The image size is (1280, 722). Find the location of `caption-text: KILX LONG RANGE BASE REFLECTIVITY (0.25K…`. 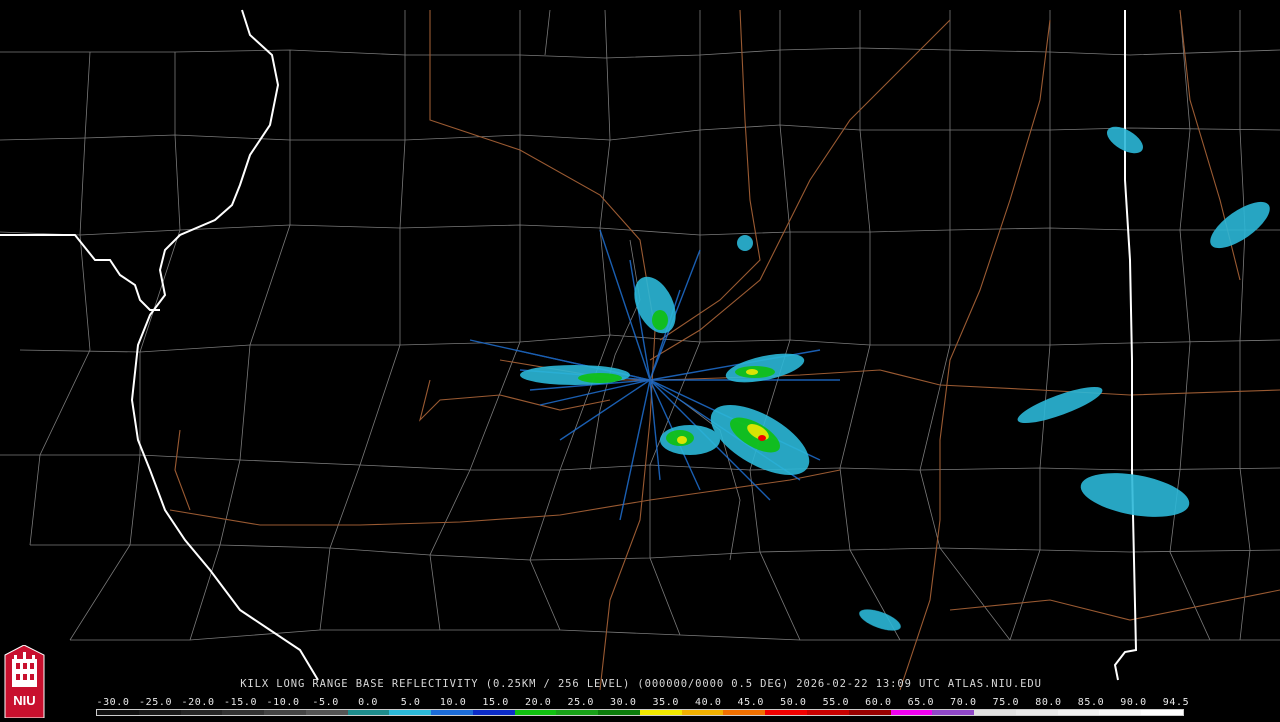

caption-text: KILX LONG RANGE BASE REFLECTIVITY (0.25K… is located at coordinates (641, 684).